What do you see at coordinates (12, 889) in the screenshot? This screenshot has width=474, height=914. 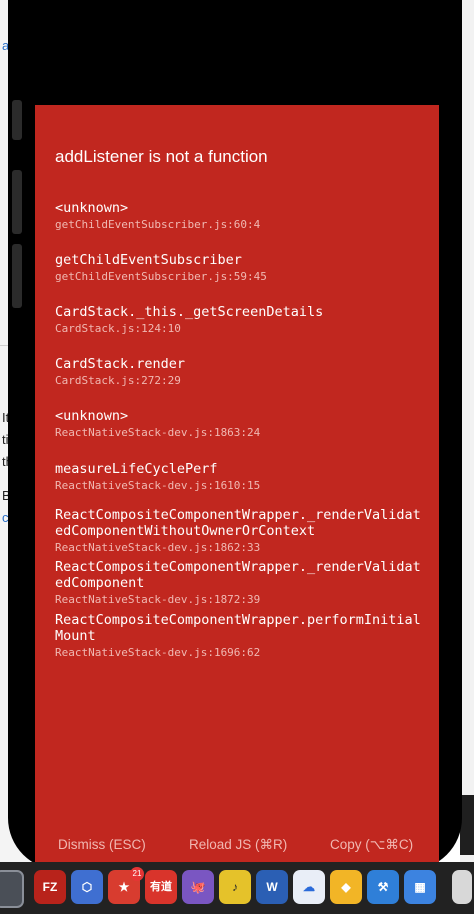 I see `window-icon` at bounding box center [12, 889].